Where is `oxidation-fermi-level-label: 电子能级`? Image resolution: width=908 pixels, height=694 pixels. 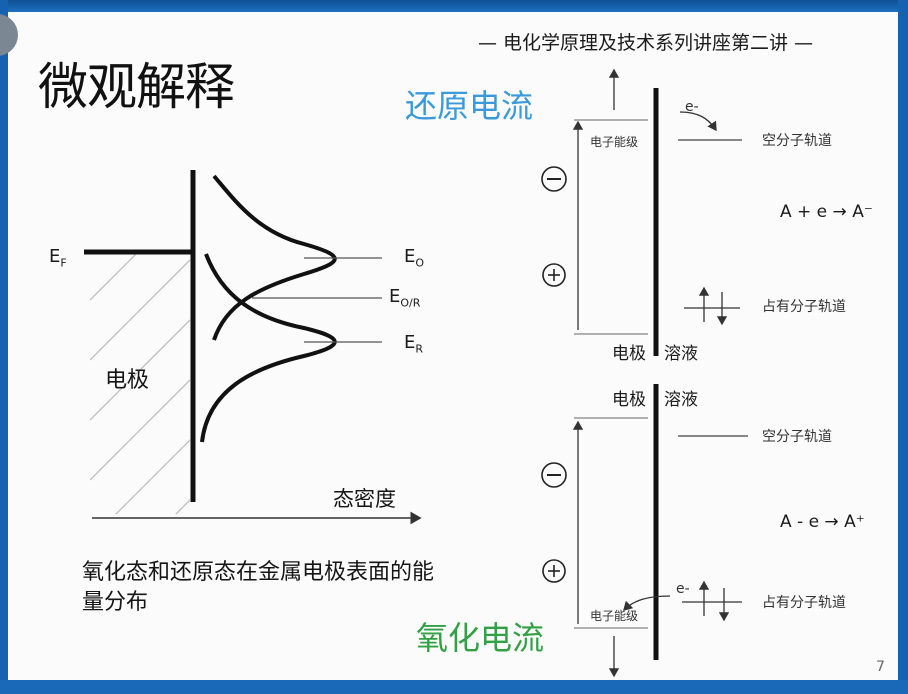
oxidation-fermi-level-label: 电子能级 is located at coordinates (614, 616).